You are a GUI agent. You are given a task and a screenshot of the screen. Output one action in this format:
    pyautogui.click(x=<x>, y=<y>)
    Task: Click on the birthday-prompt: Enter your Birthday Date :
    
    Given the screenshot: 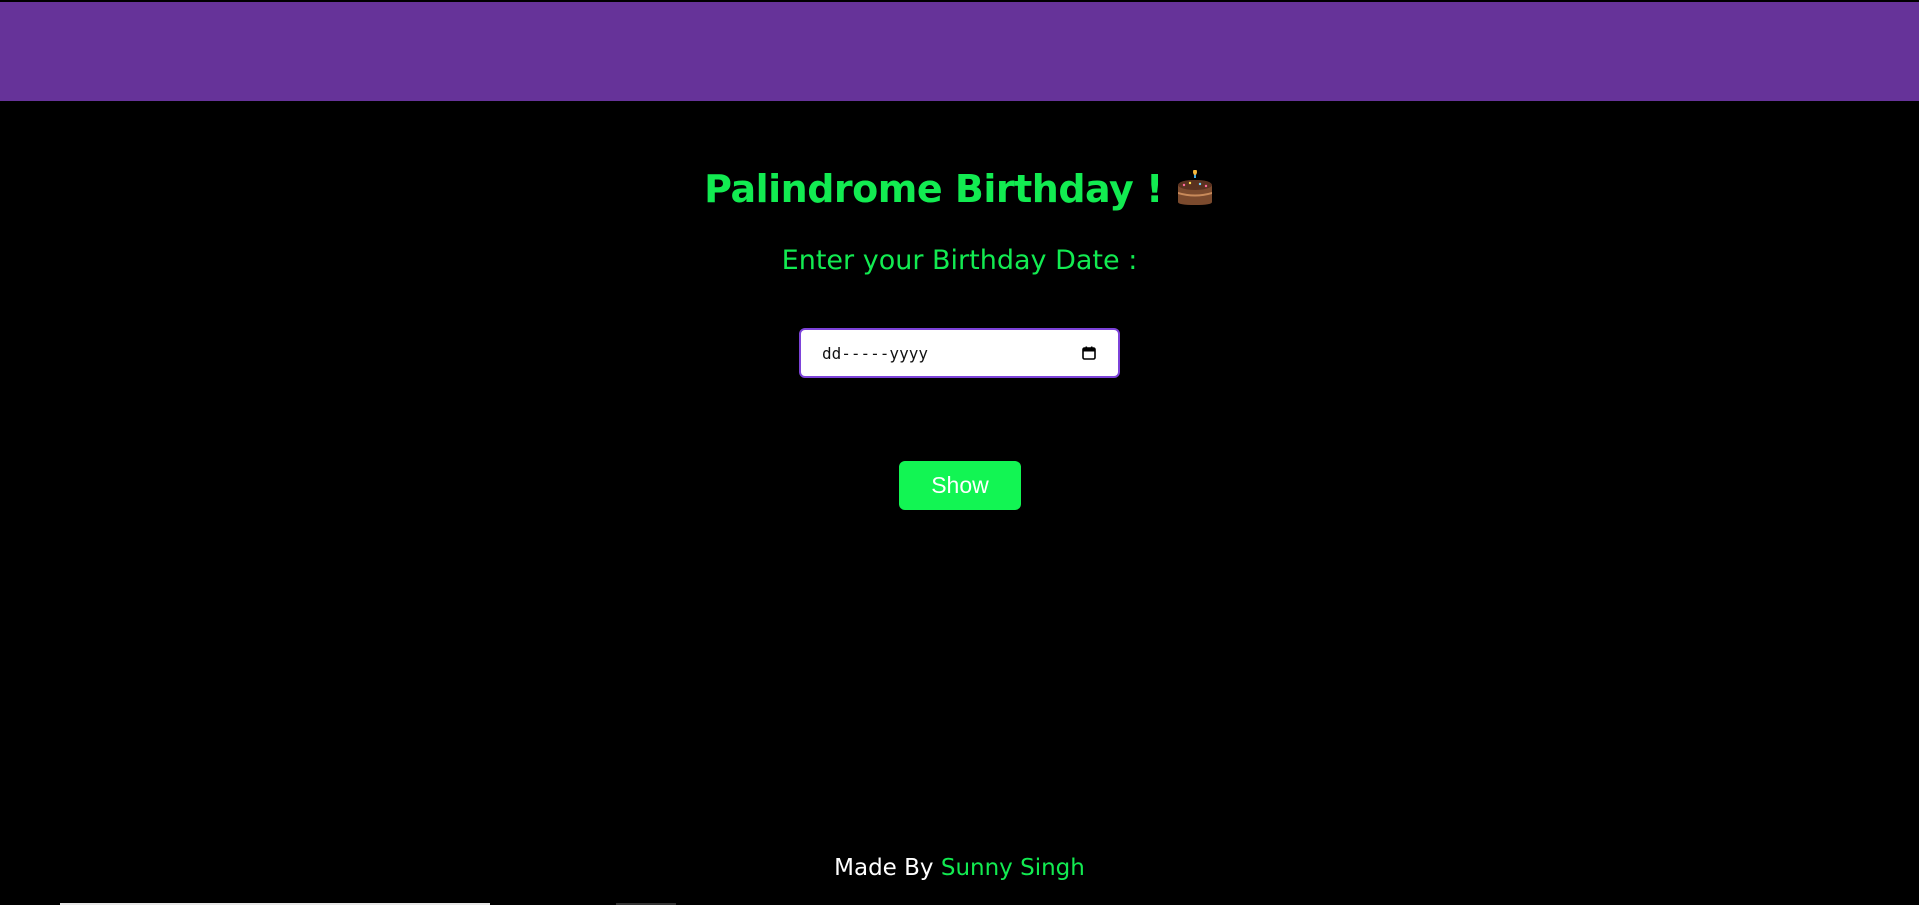 What is the action you would take?
    pyautogui.click(x=959, y=260)
    